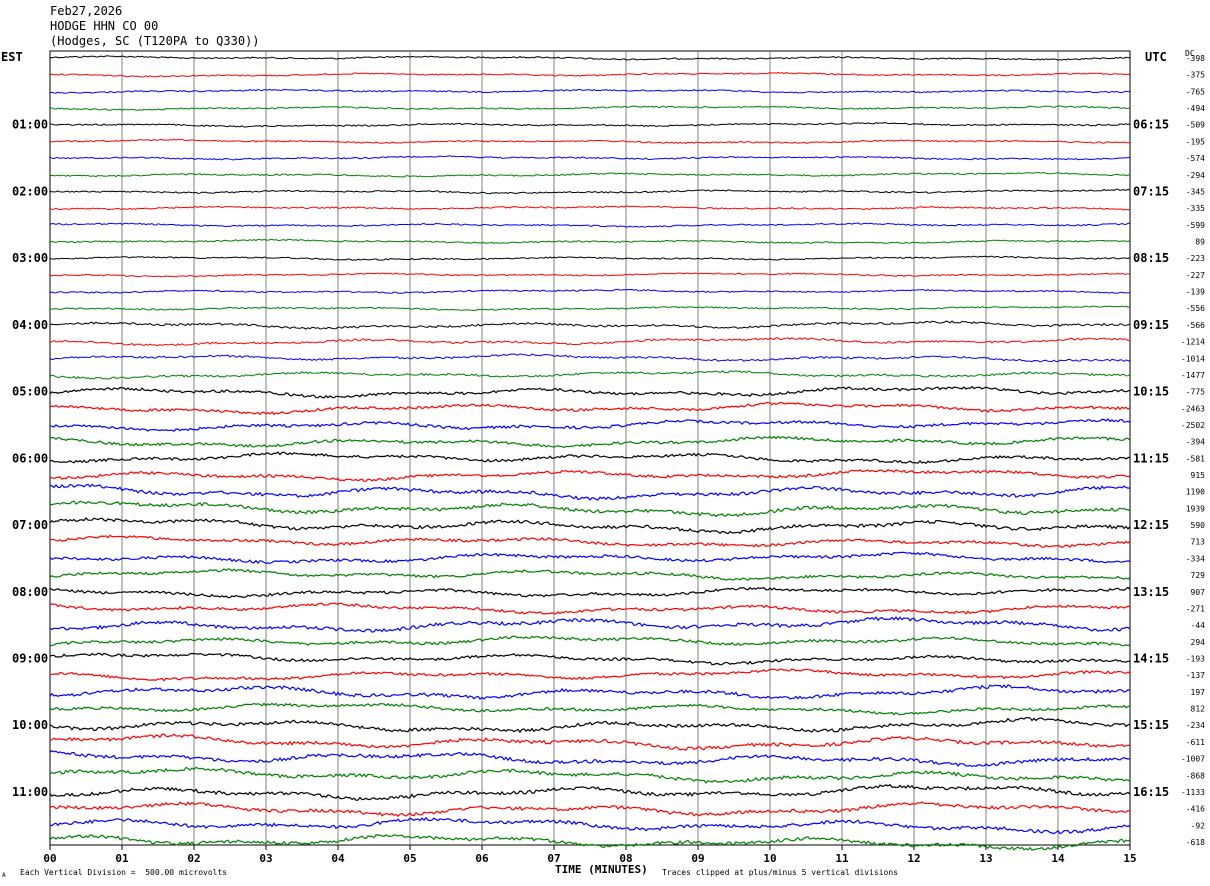 The width and height of the screenshot is (1210, 886). Describe the element at coordinates (1195, 275) in the screenshot. I see `dc-offset-label: -227` at that location.